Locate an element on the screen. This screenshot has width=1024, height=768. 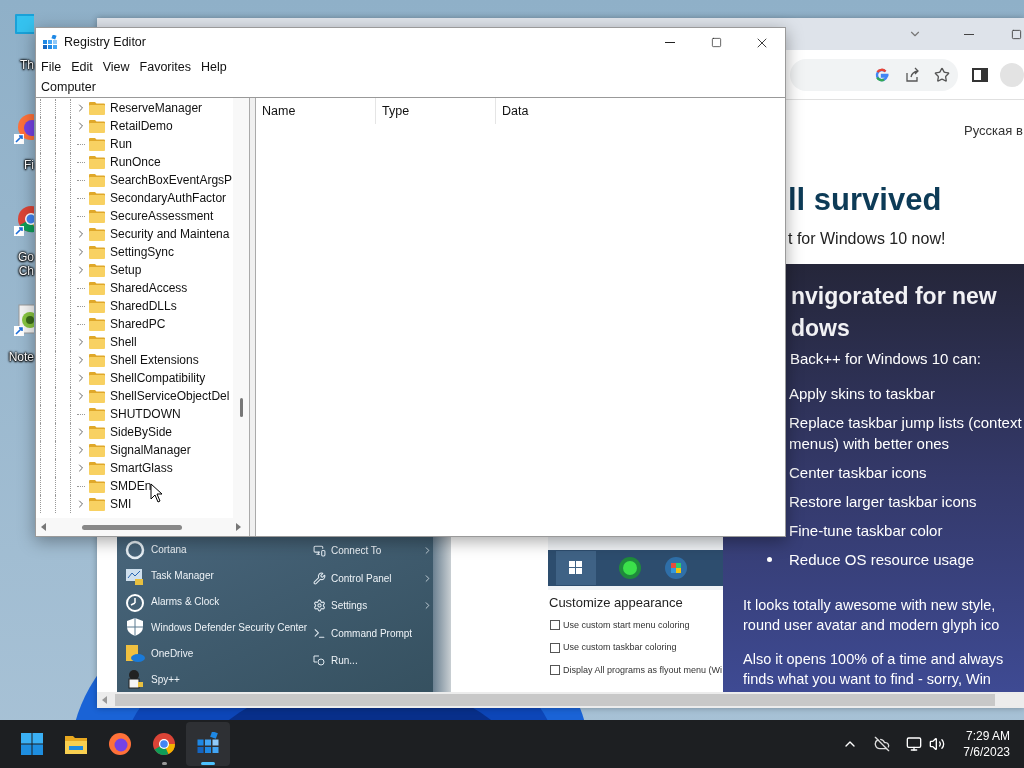
tree-item: ReserveManager is located at coordinates (134, 108).